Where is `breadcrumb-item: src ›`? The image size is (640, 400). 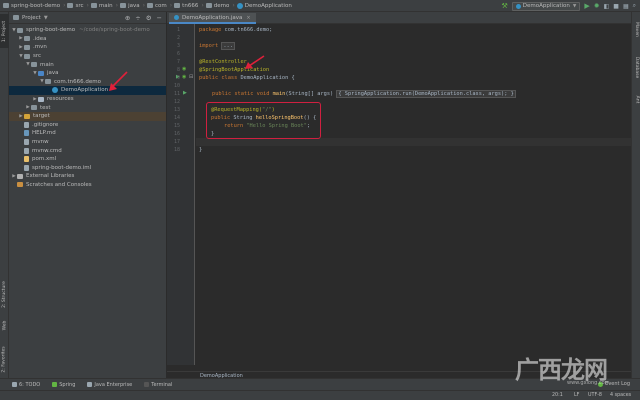
breadcrumb-item: src › is located at coordinates (78, 5).